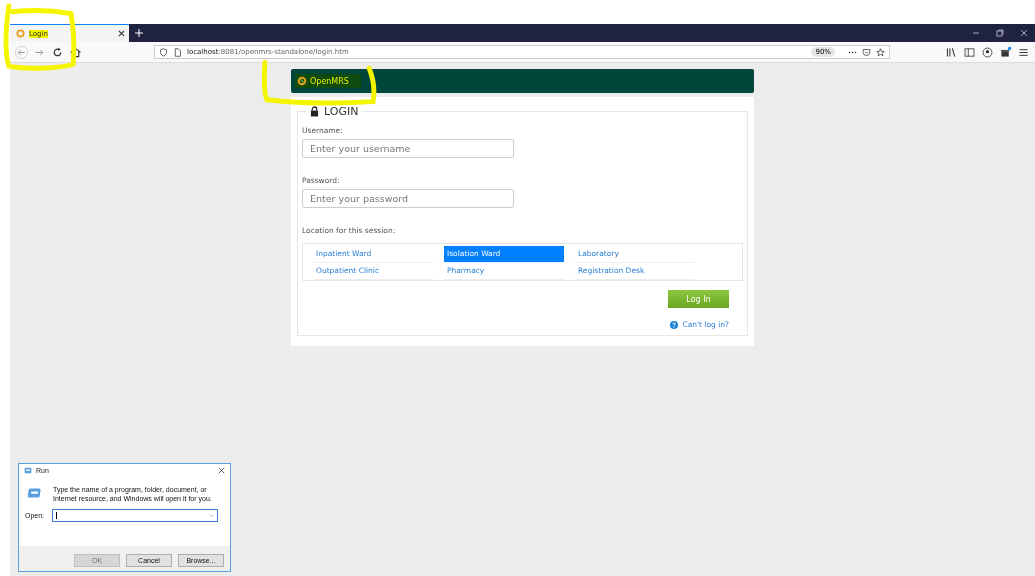 This screenshot has width=1035, height=576. Describe the element at coordinates (1005, 52) in the screenshot. I see `gift-icon` at that location.